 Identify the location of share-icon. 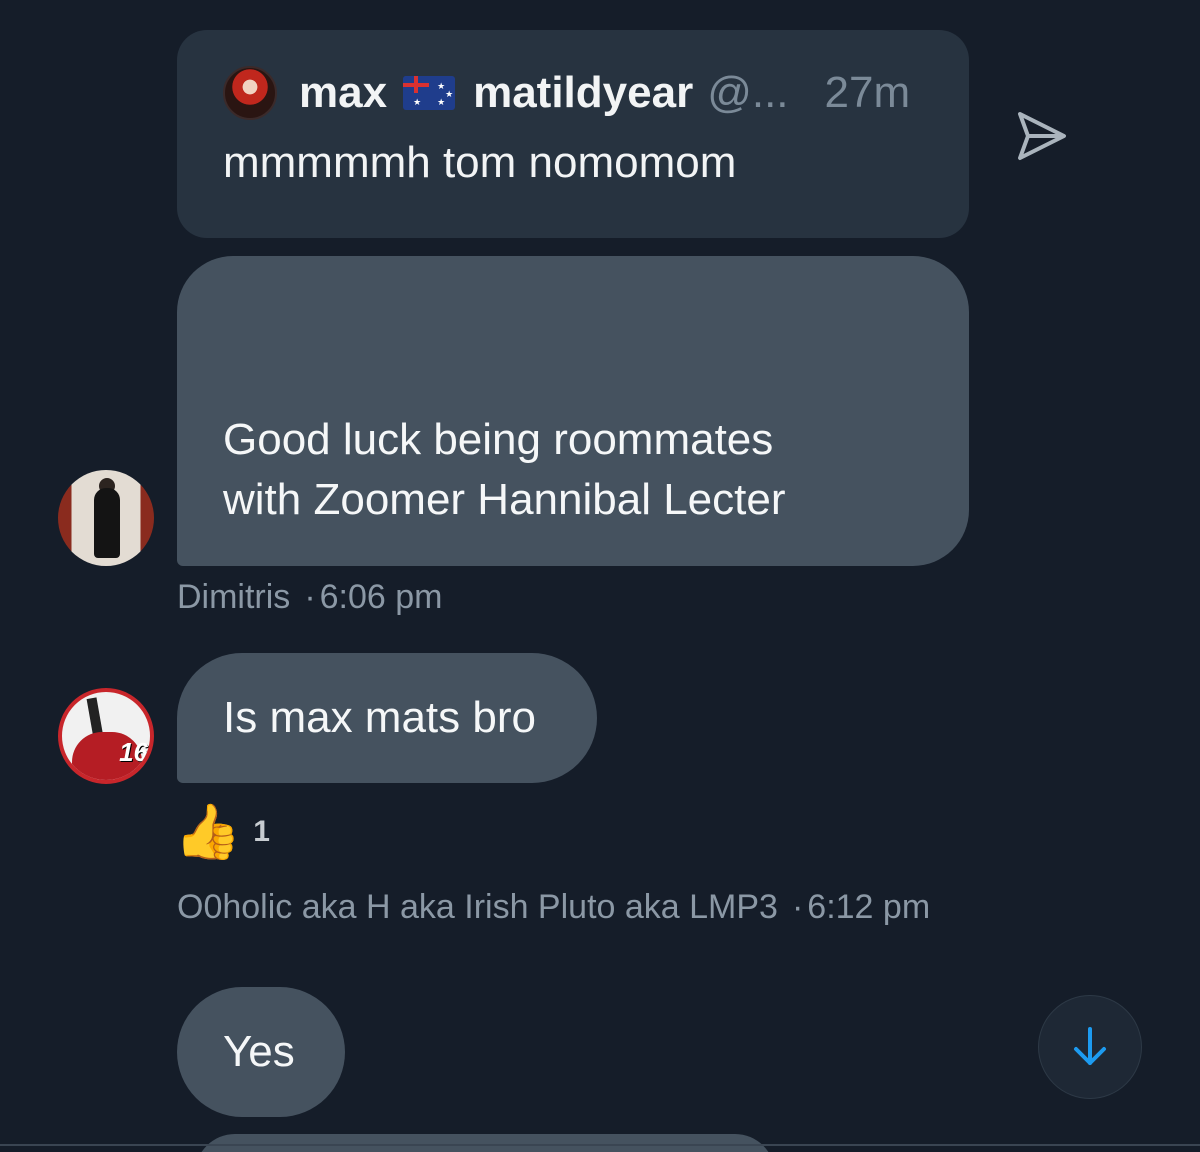
(1042, 136).